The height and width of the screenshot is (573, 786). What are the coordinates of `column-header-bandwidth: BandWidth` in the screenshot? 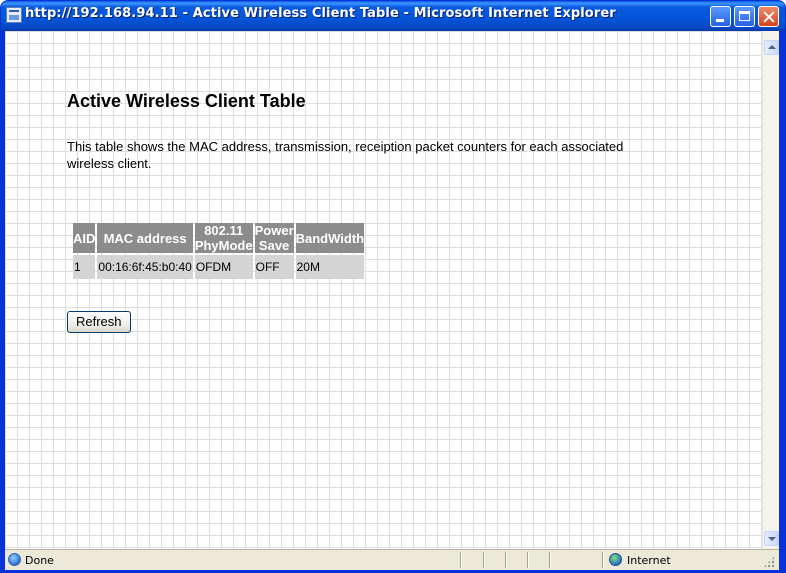 It's located at (330, 238).